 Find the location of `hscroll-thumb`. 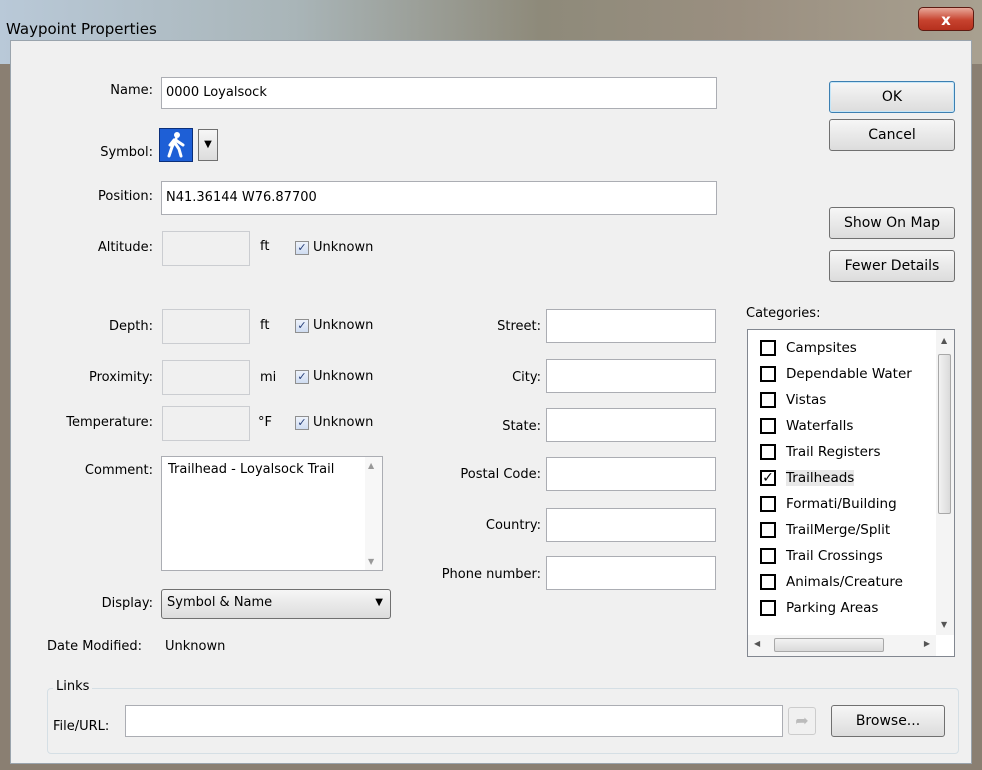

hscroll-thumb is located at coordinates (829, 645).